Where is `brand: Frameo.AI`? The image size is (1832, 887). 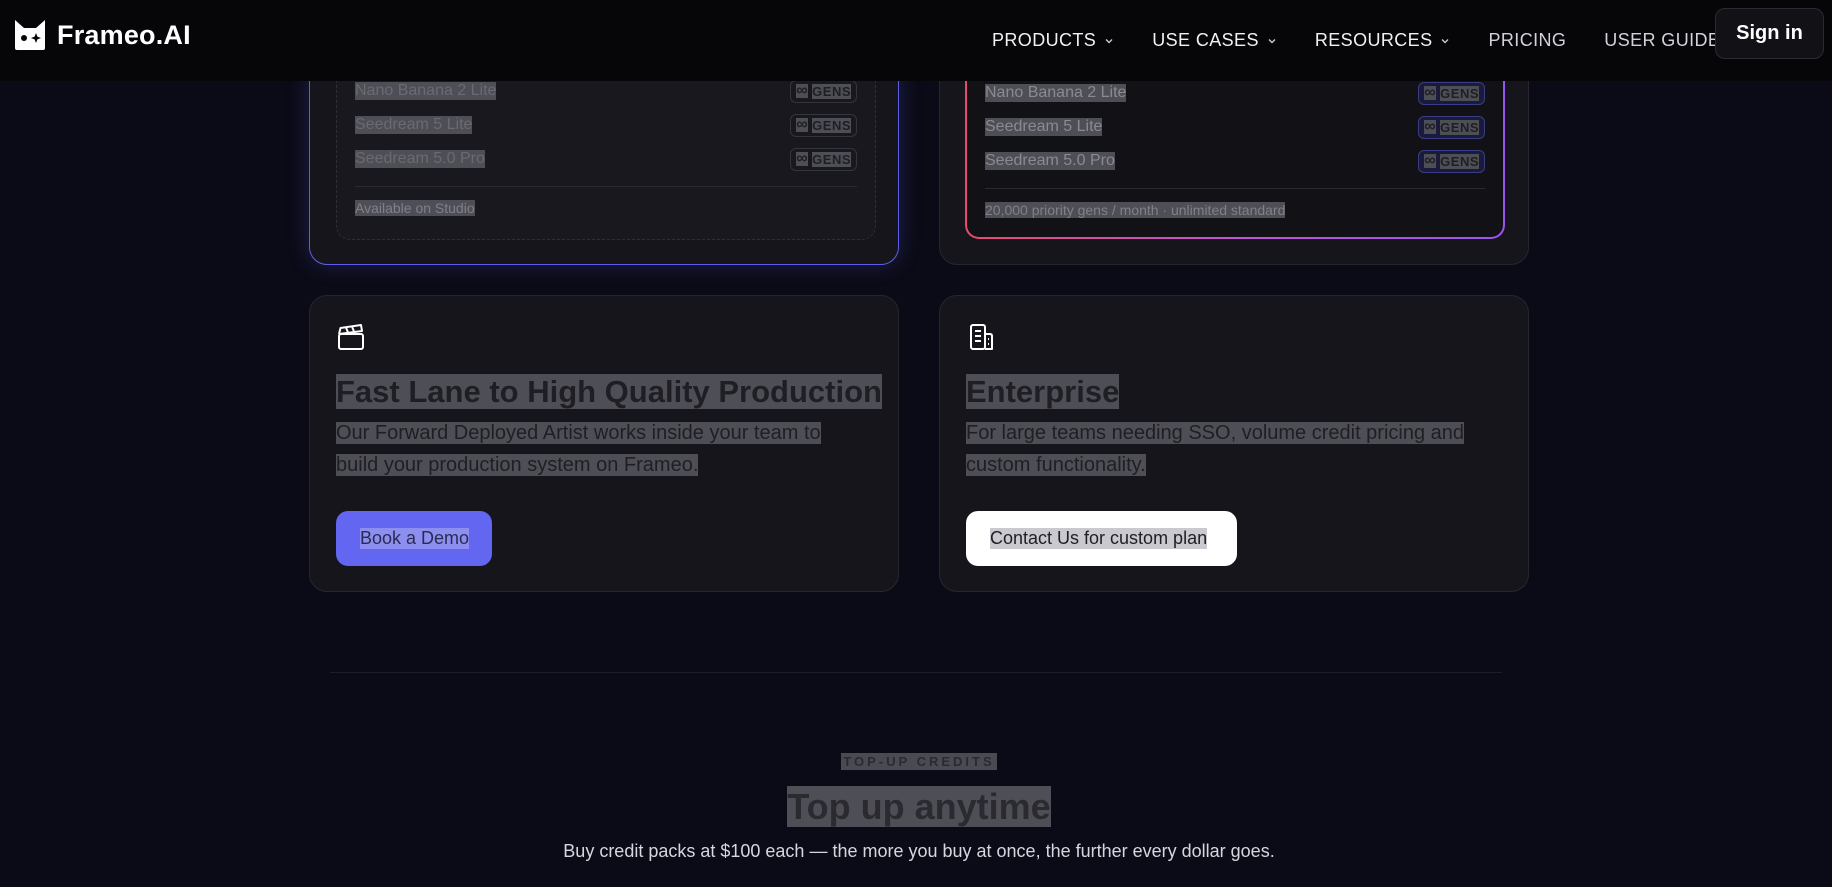
brand: Frameo.AI is located at coordinates (102, 35).